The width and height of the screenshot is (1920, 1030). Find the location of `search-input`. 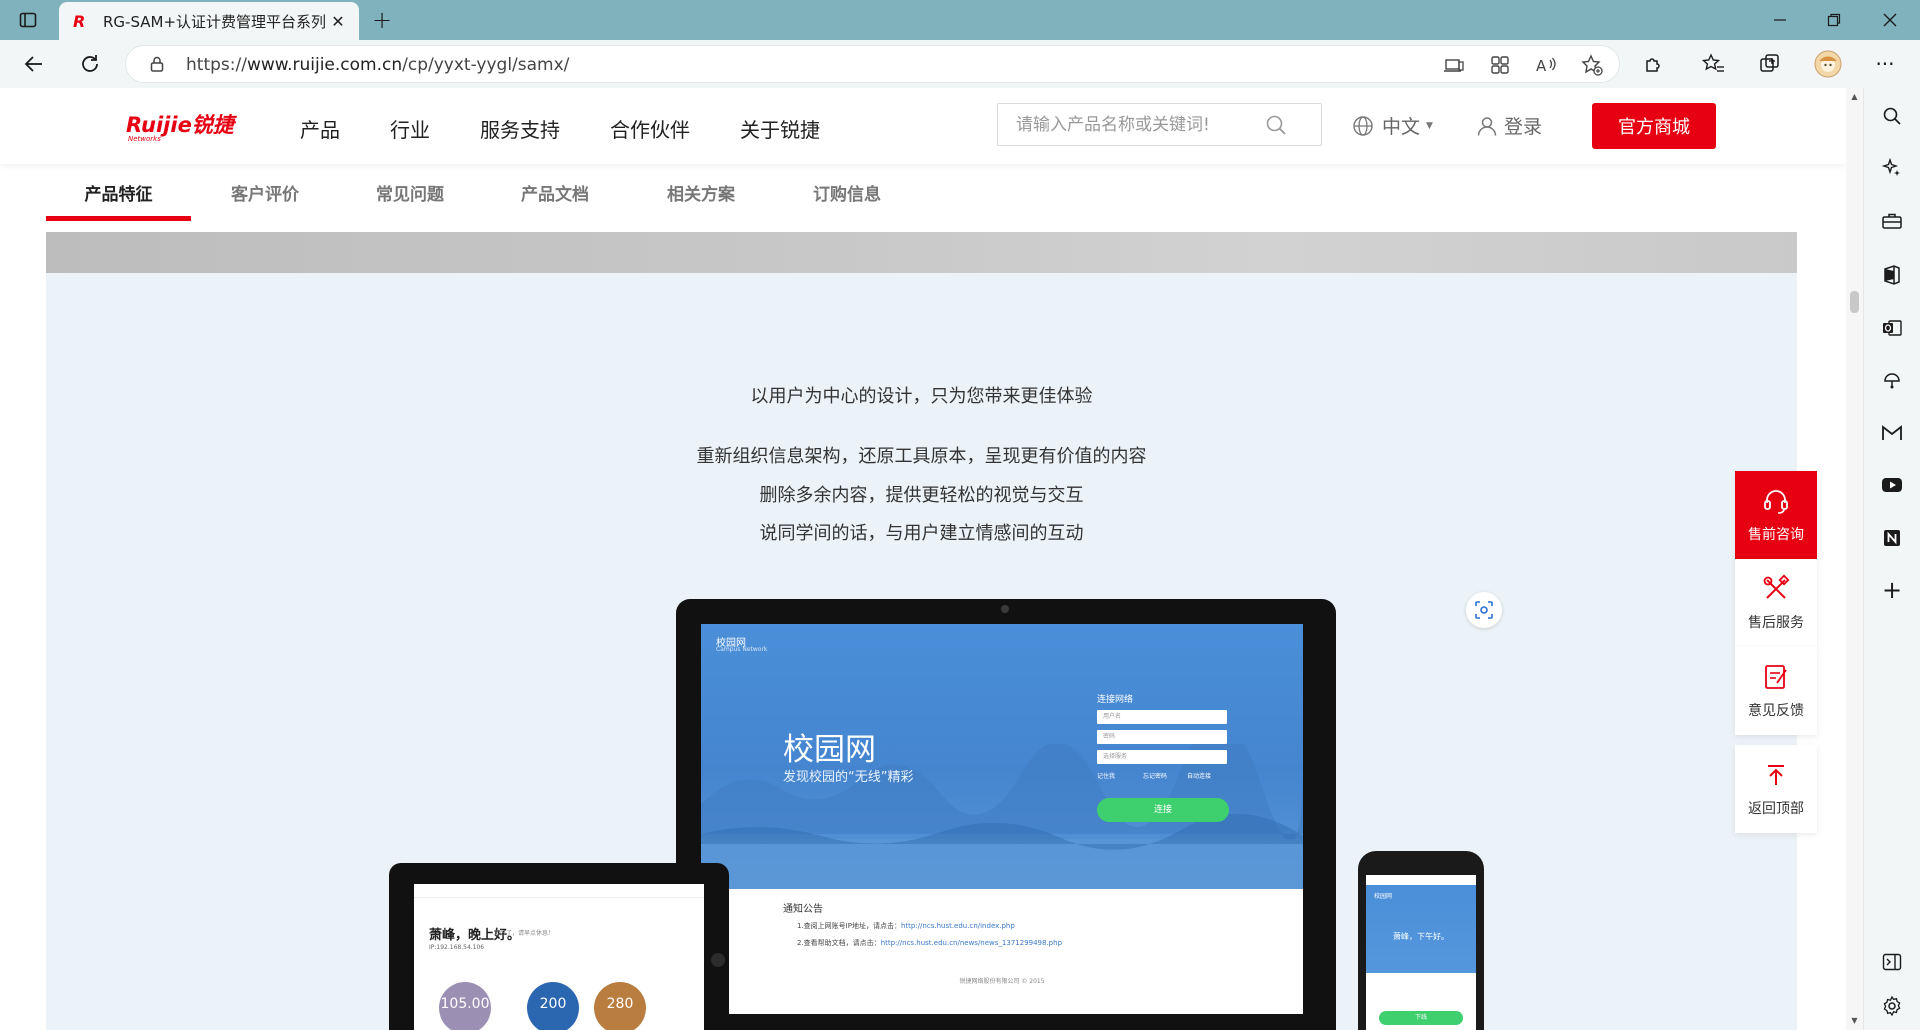

search-input is located at coordinates (1133, 124).